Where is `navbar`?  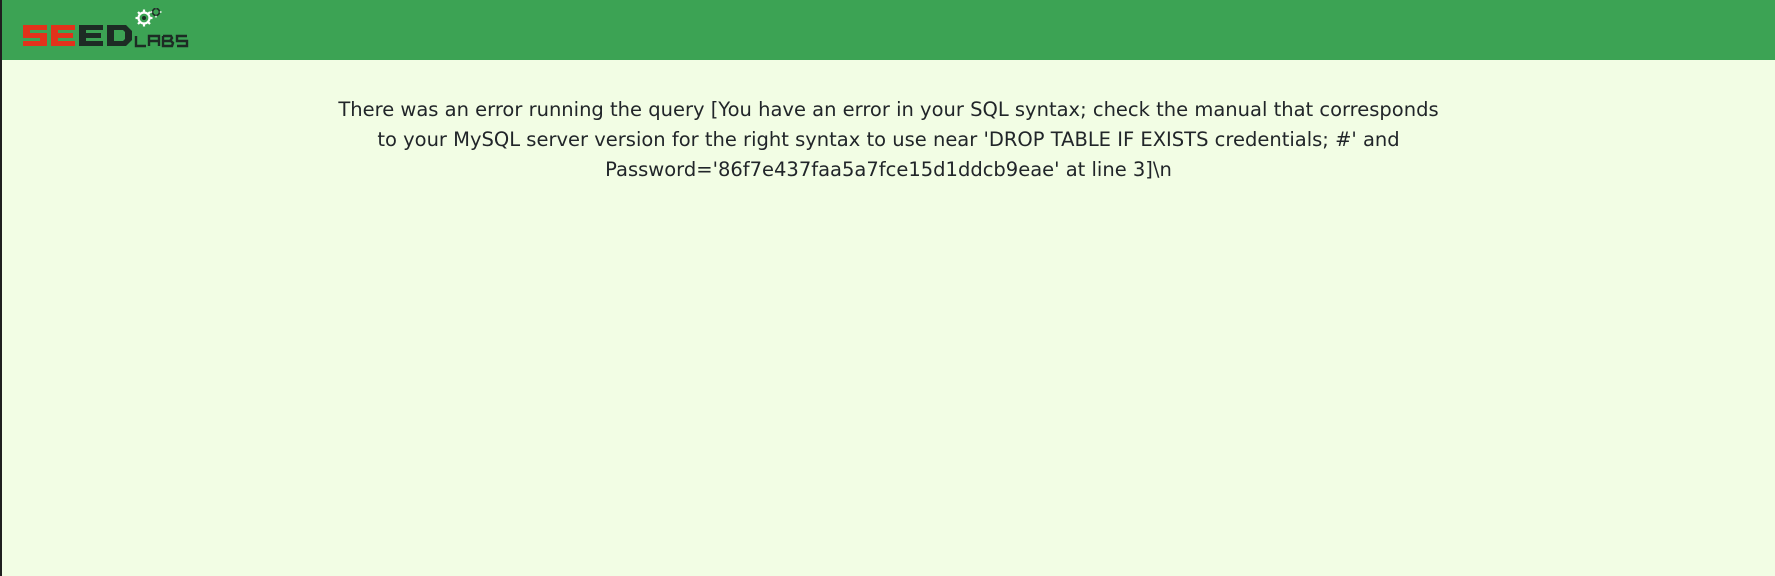
navbar is located at coordinates (888, 30).